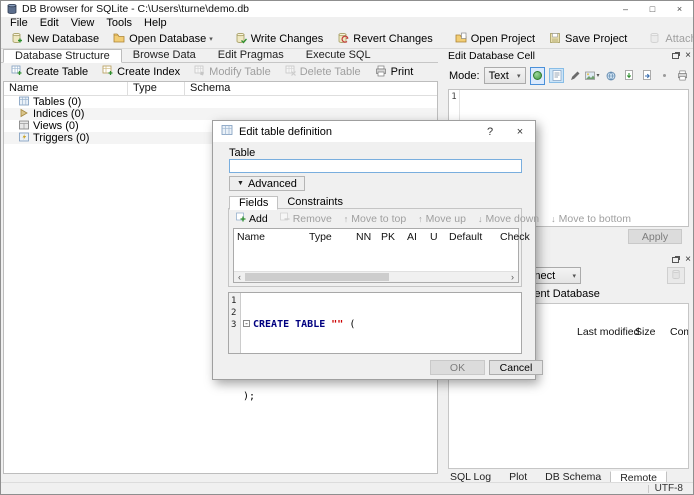 Image resolution: width=694 pixels, height=495 pixels. I want to click on create-index-label: Create Index, so click(149, 72).